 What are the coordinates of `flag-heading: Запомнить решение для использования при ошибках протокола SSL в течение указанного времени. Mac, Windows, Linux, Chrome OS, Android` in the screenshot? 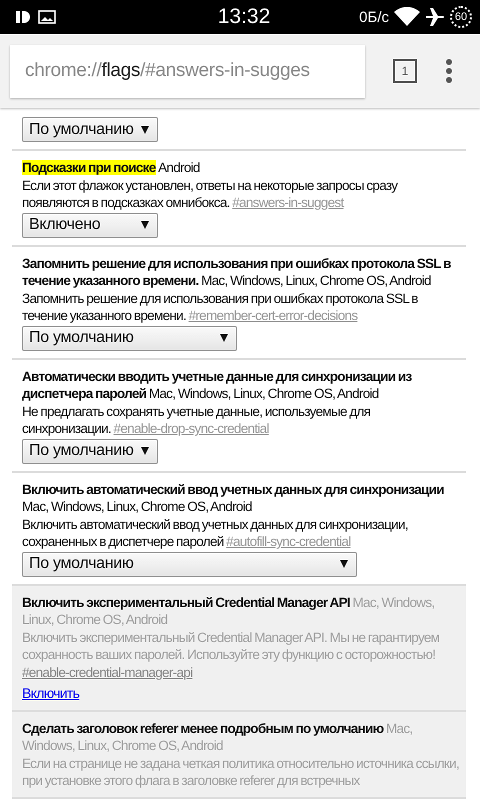 It's located at (237, 272).